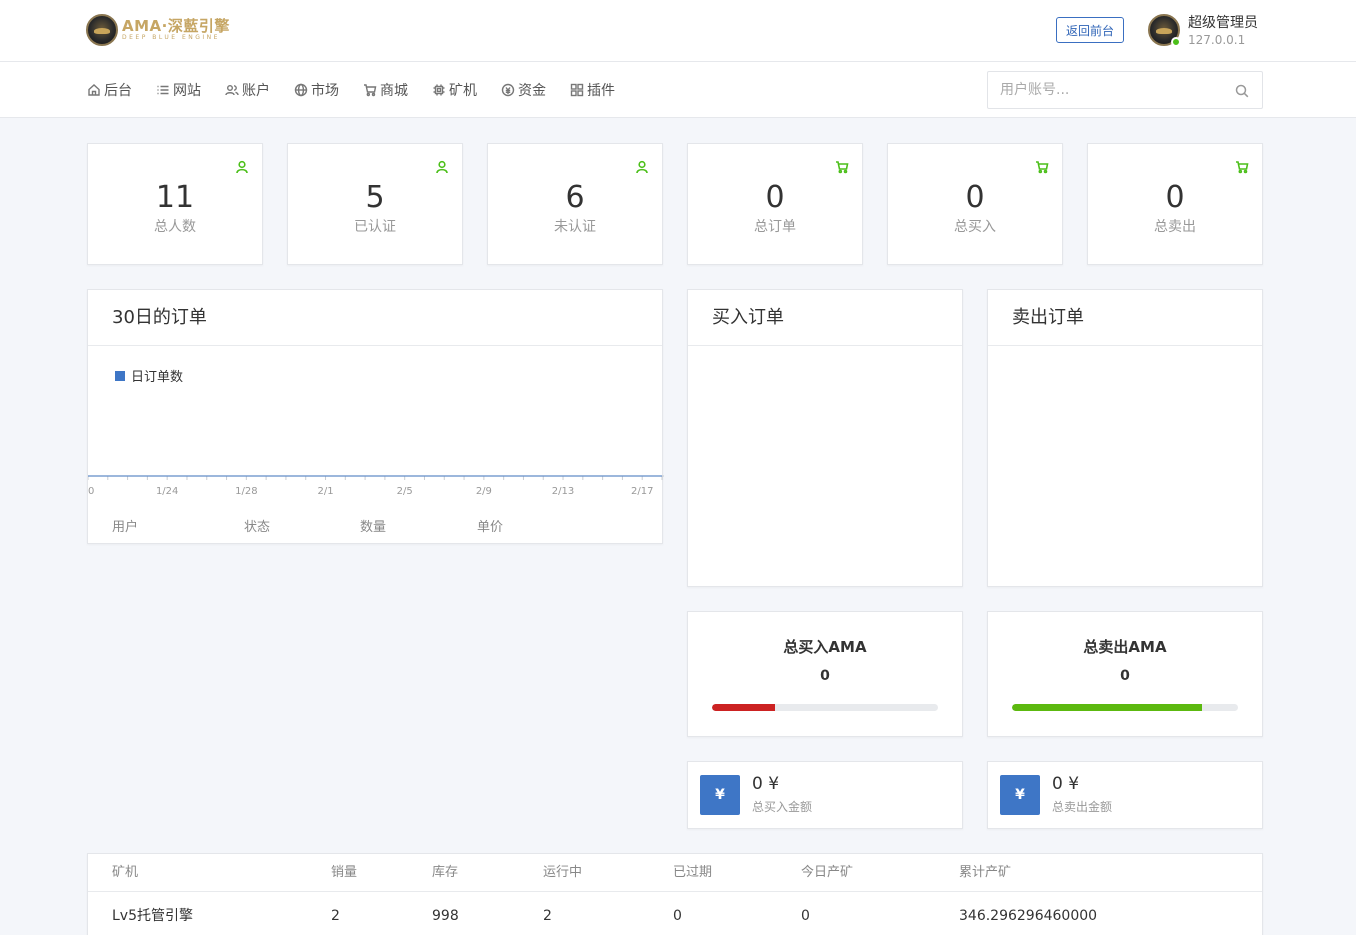  What do you see at coordinates (1125, 647) in the screenshot?
I see `total-sell-title: 总卖出AMA` at bounding box center [1125, 647].